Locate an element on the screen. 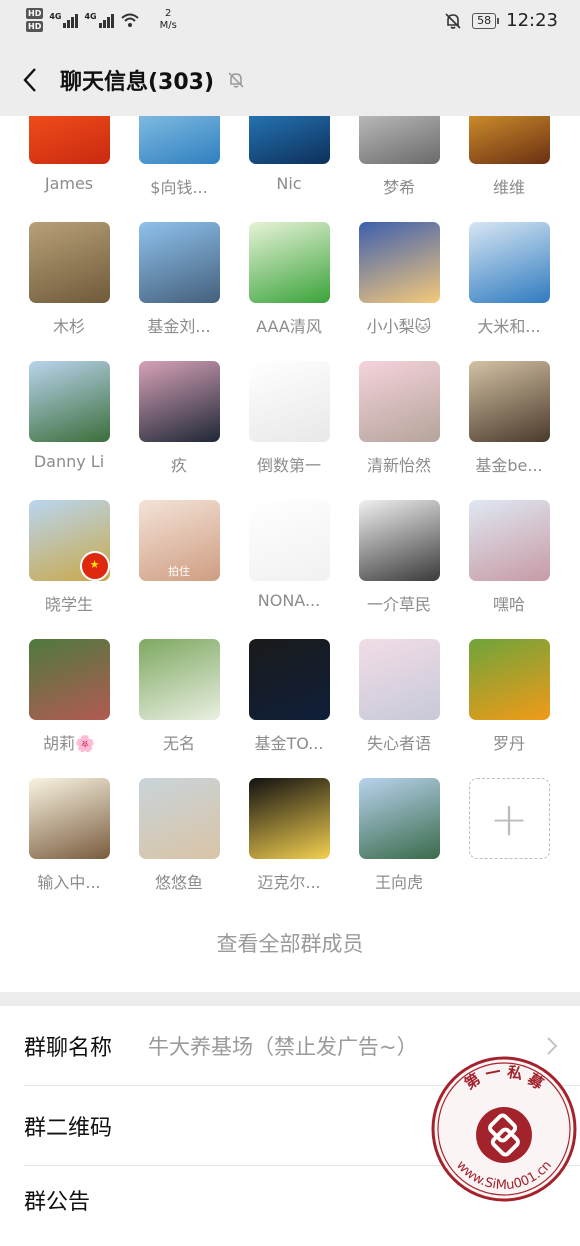 This screenshot has width=580, height=1246. member-name: 无名 is located at coordinates (178, 743).